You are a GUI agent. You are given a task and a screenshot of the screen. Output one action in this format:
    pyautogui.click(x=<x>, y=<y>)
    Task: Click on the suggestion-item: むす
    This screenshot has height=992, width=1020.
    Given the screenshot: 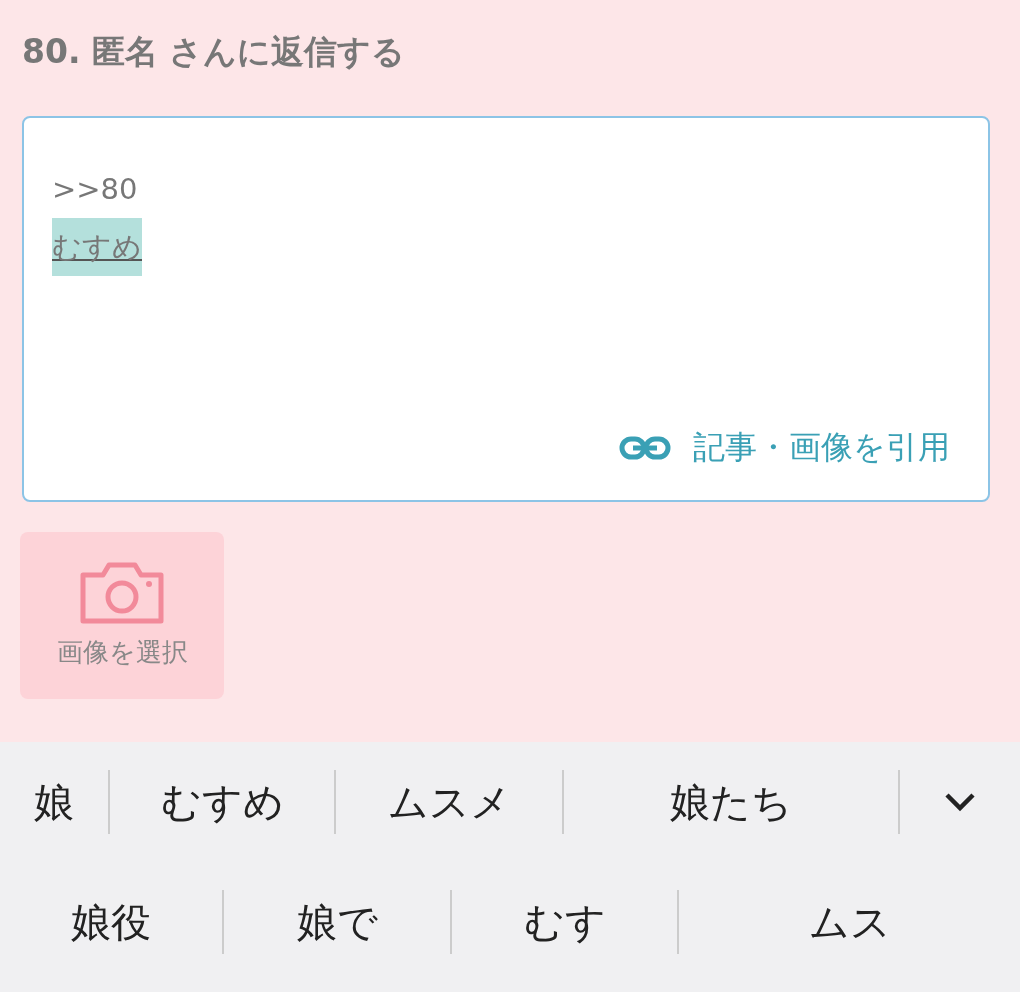 What is the action you would take?
    pyautogui.click(x=564, y=922)
    